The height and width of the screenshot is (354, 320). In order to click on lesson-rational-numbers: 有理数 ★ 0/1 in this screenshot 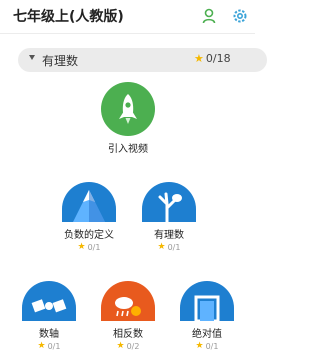, I will do `click(169, 217)`.